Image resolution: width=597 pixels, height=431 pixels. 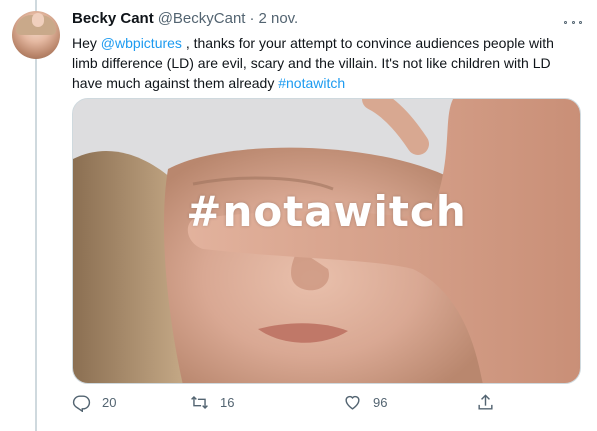 What do you see at coordinates (327, 19) in the screenshot?
I see `tweet-header: Becky Cant @BeckyCant · 2 nov.` at bounding box center [327, 19].